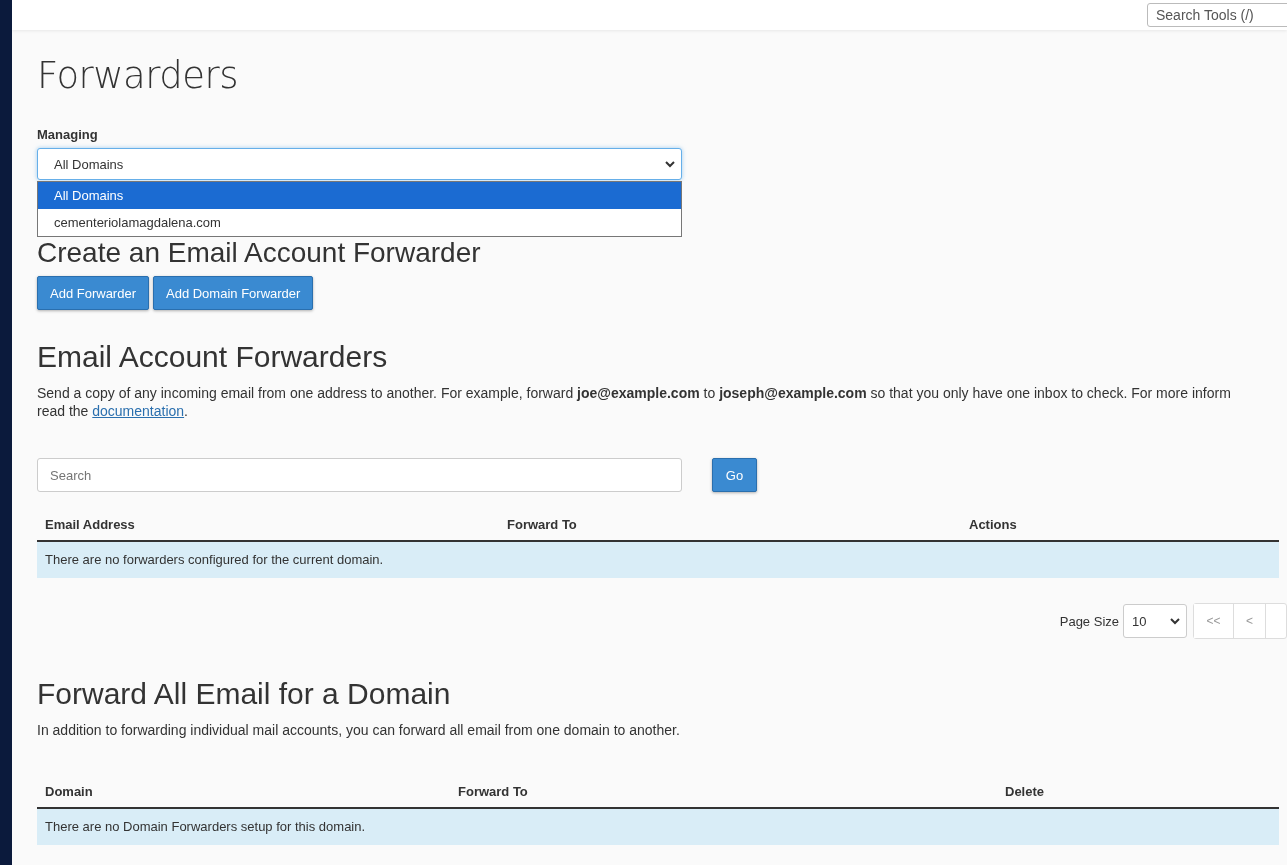  I want to click on managing-label: Managing, so click(68, 134).